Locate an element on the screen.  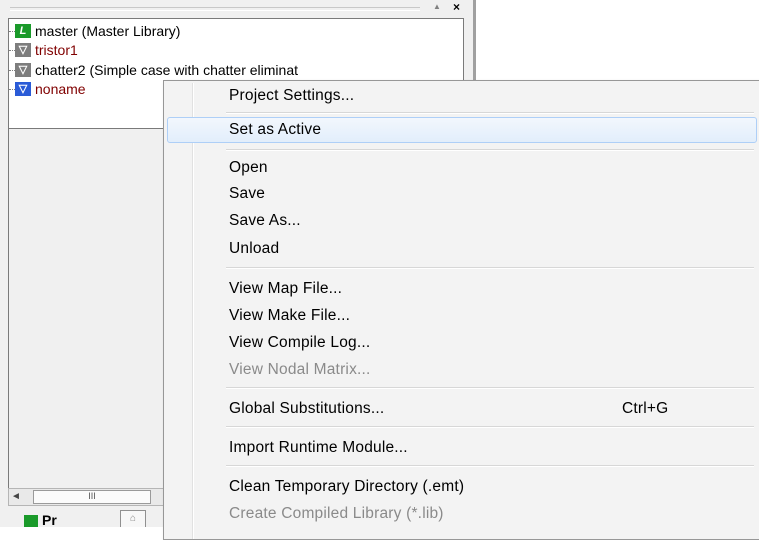
menu-item-label: Save is located at coordinates (247, 193).